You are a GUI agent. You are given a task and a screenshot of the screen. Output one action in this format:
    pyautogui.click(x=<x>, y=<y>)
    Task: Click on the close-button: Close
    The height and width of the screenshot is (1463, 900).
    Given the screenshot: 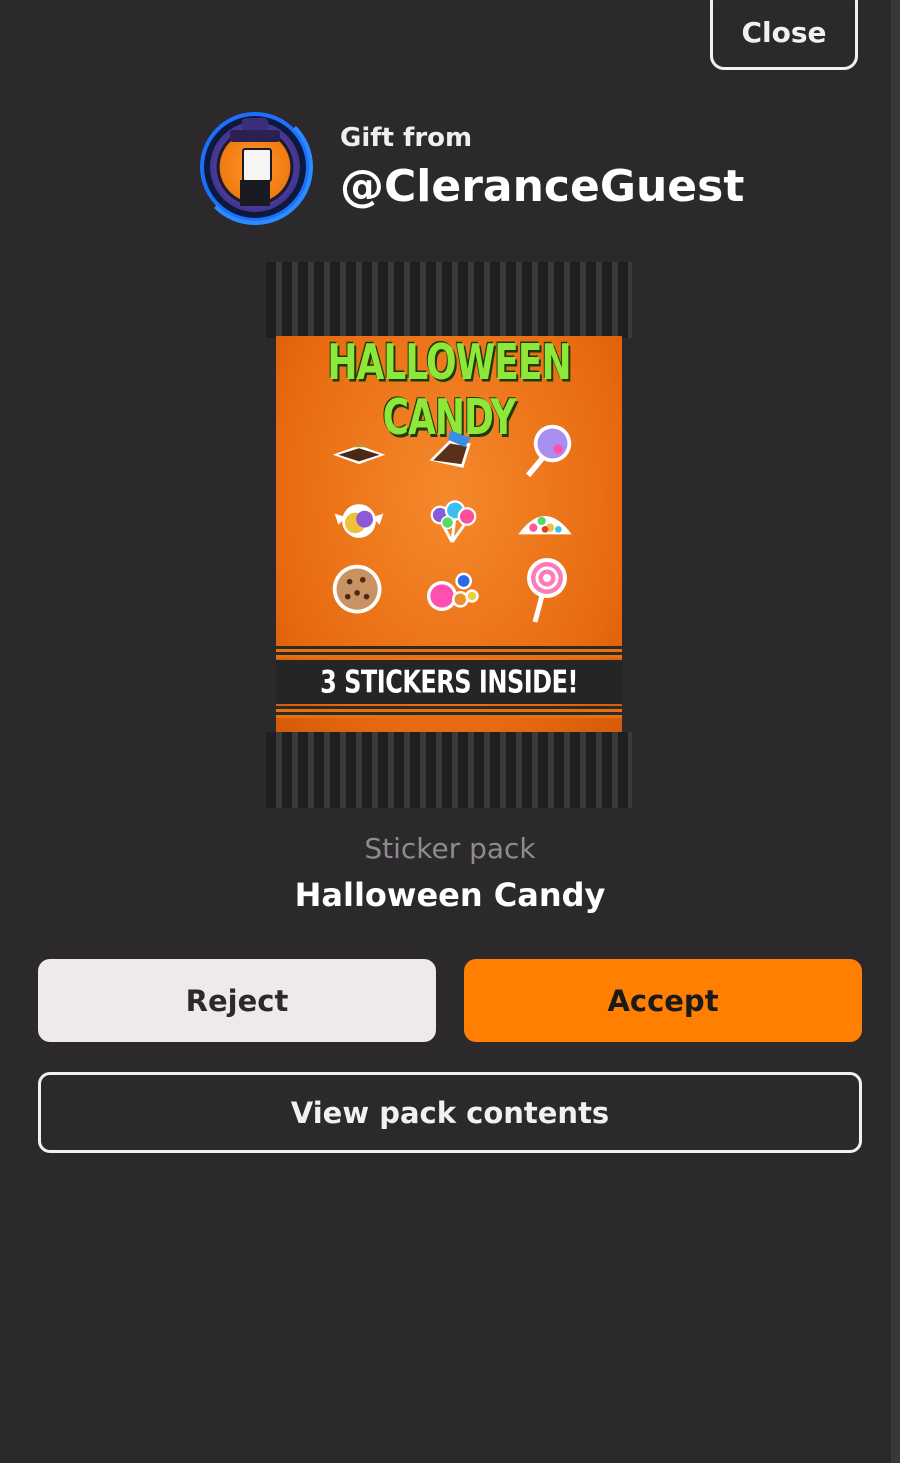 What is the action you would take?
    pyautogui.click(x=784, y=35)
    